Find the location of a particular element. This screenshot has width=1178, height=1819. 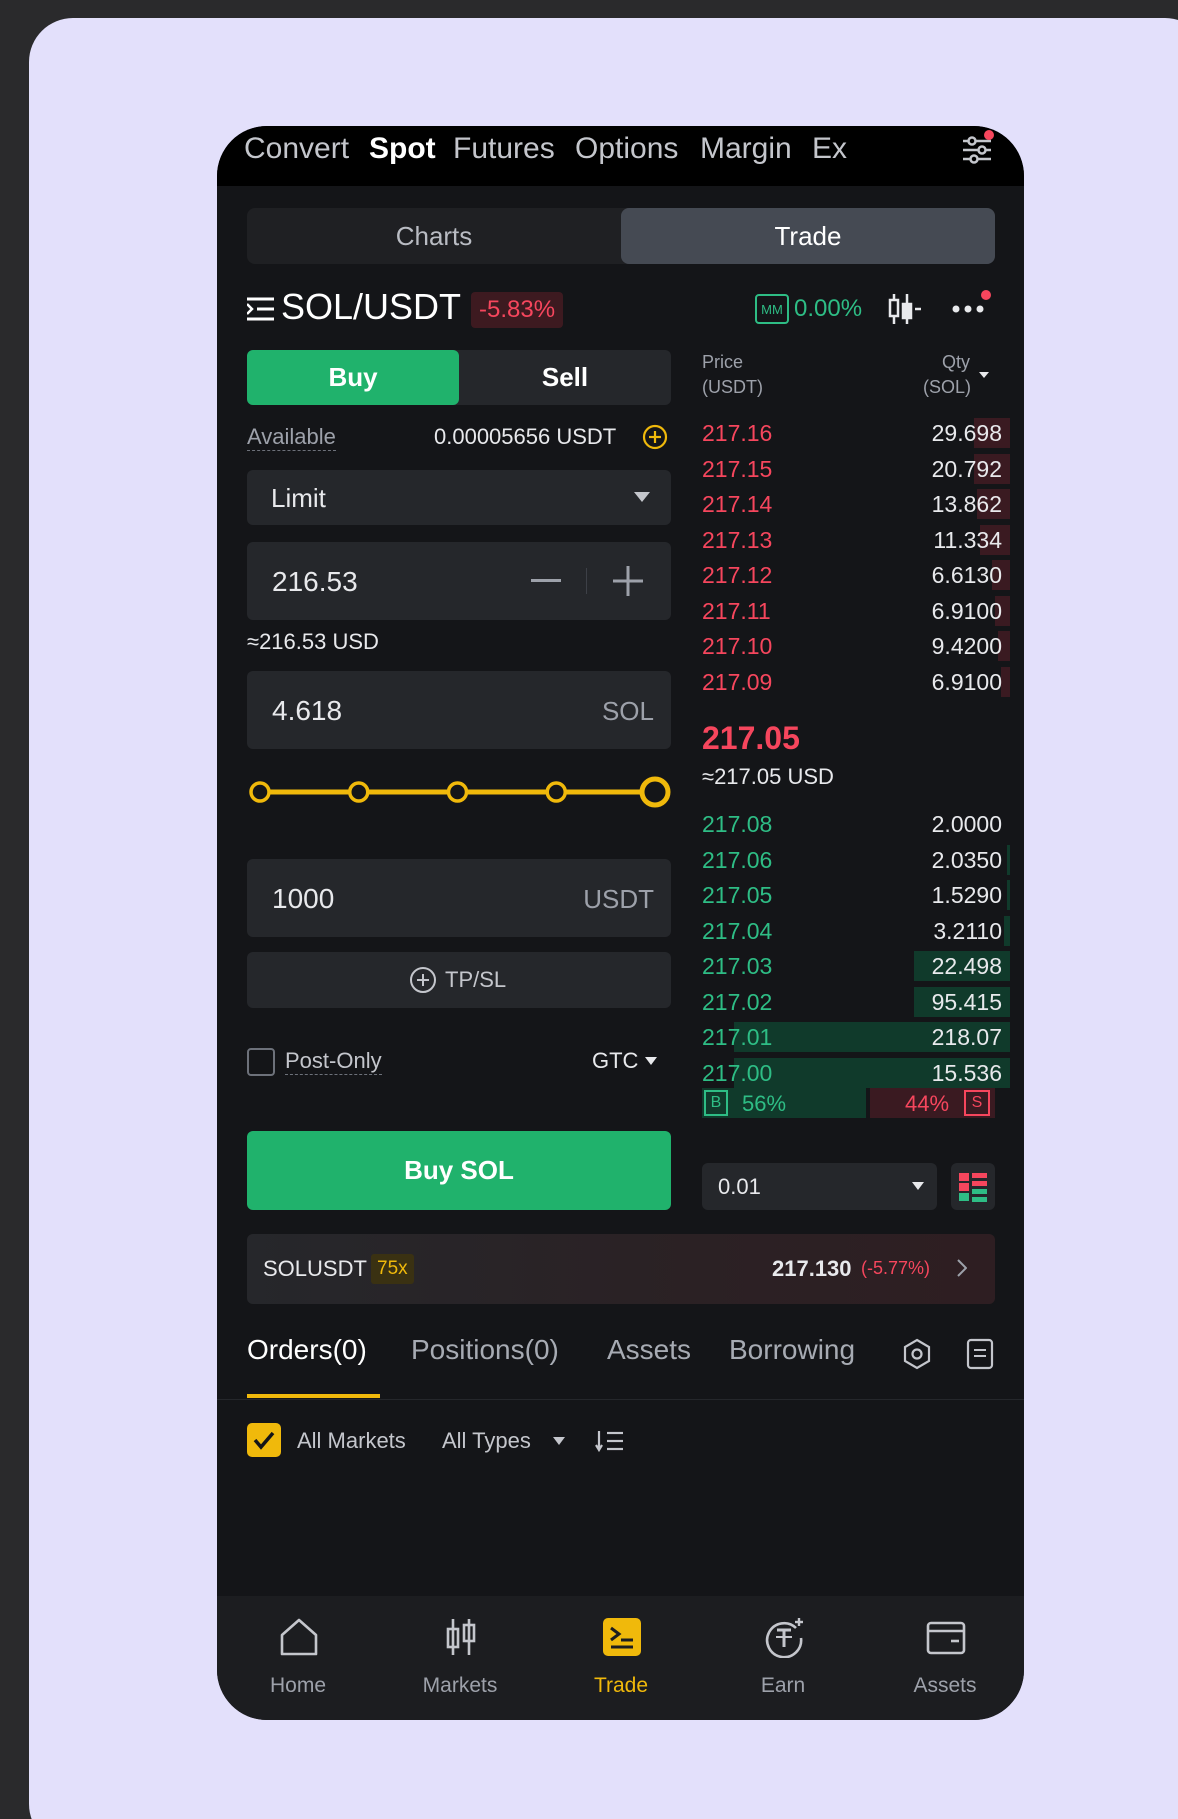

ask-row: 217.14 13.862 is located at coordinates (856, 504).